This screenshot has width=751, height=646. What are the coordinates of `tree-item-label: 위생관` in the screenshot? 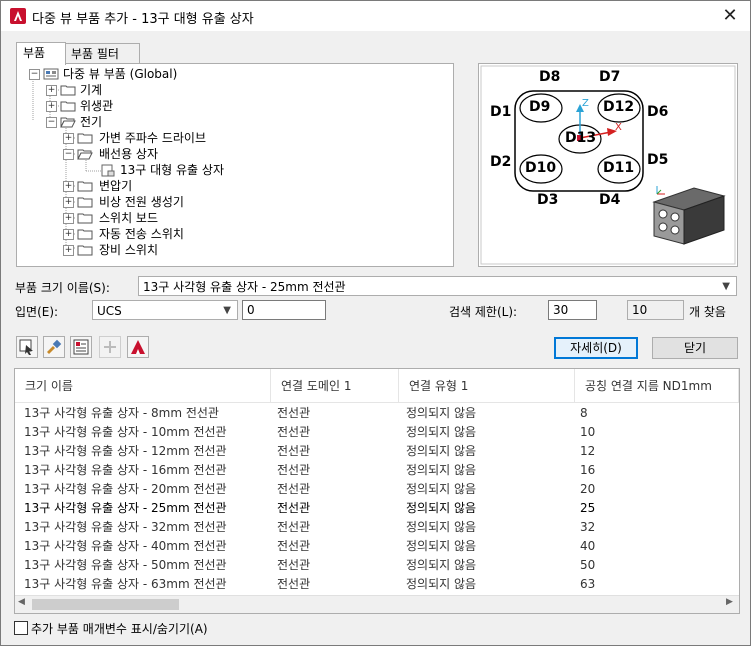 It's located at (97, 106).